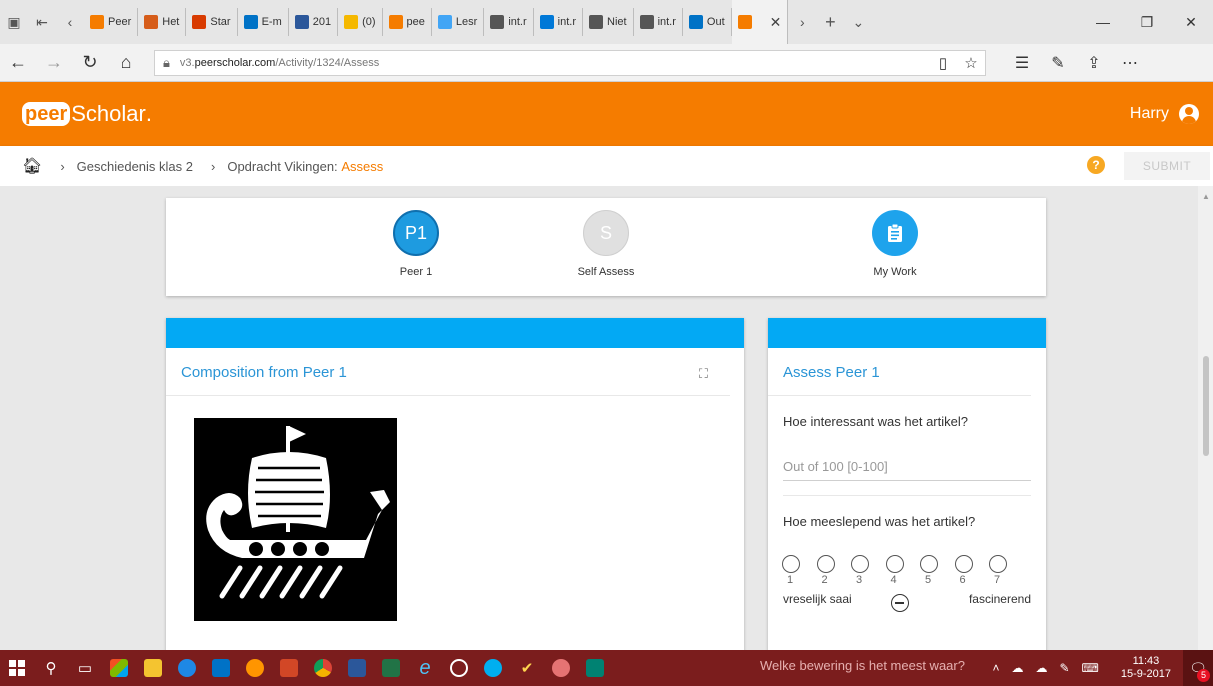  What do you see at coordinates (1017, 668) in the screenshot?
I see `onedrive-icon: ☁` at bounding box center [1017, 668].